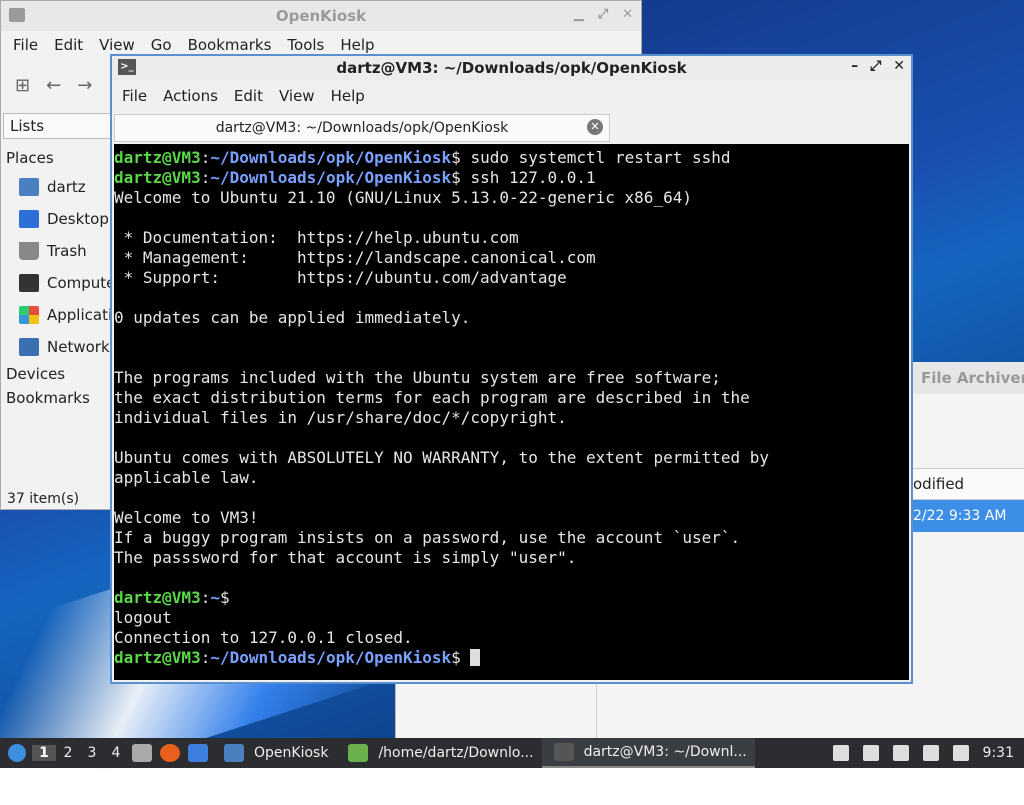 This screenshot has width=1024, height=805. What do you see at coordinates (29, 315) in the screenshot?
I see `applications-icon` at bounding box center [29, 315].